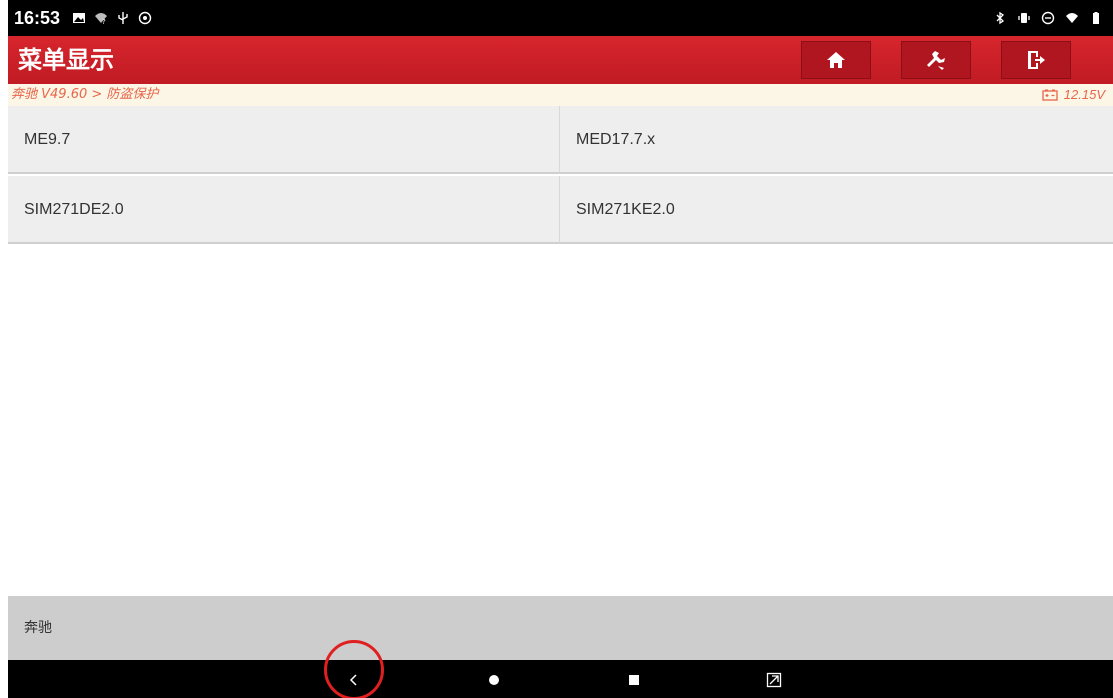 The image size is (1113, 698). I want to click on image-icon, so click(79, 18).